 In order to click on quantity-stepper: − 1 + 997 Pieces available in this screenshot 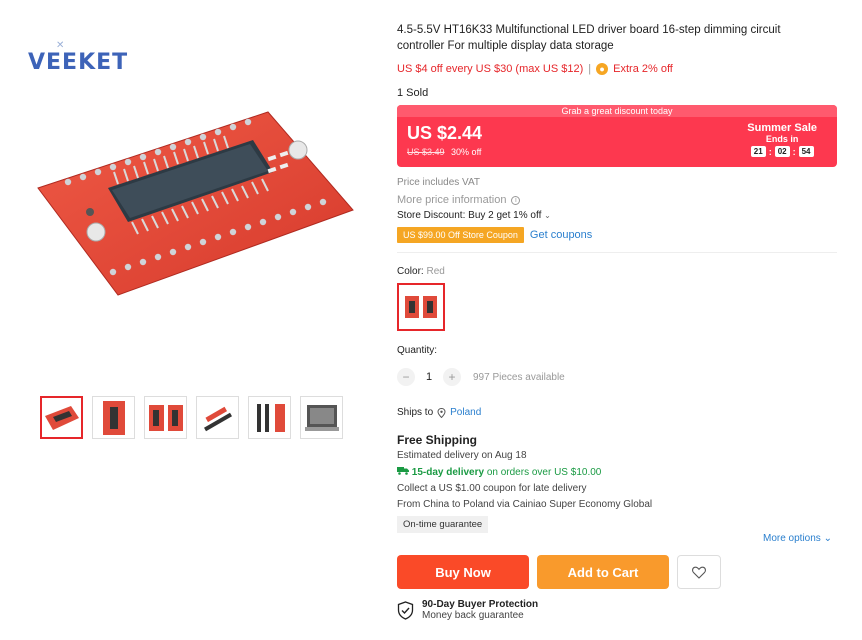, I will do `click(617, 377)`.